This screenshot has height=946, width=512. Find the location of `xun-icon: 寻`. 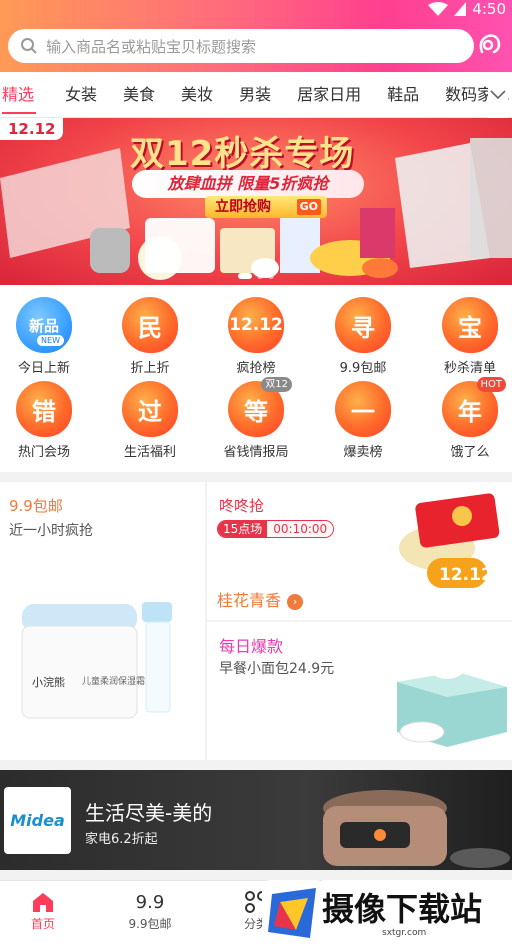

xun-icon: 寻 is located at coordinates (363, 325).